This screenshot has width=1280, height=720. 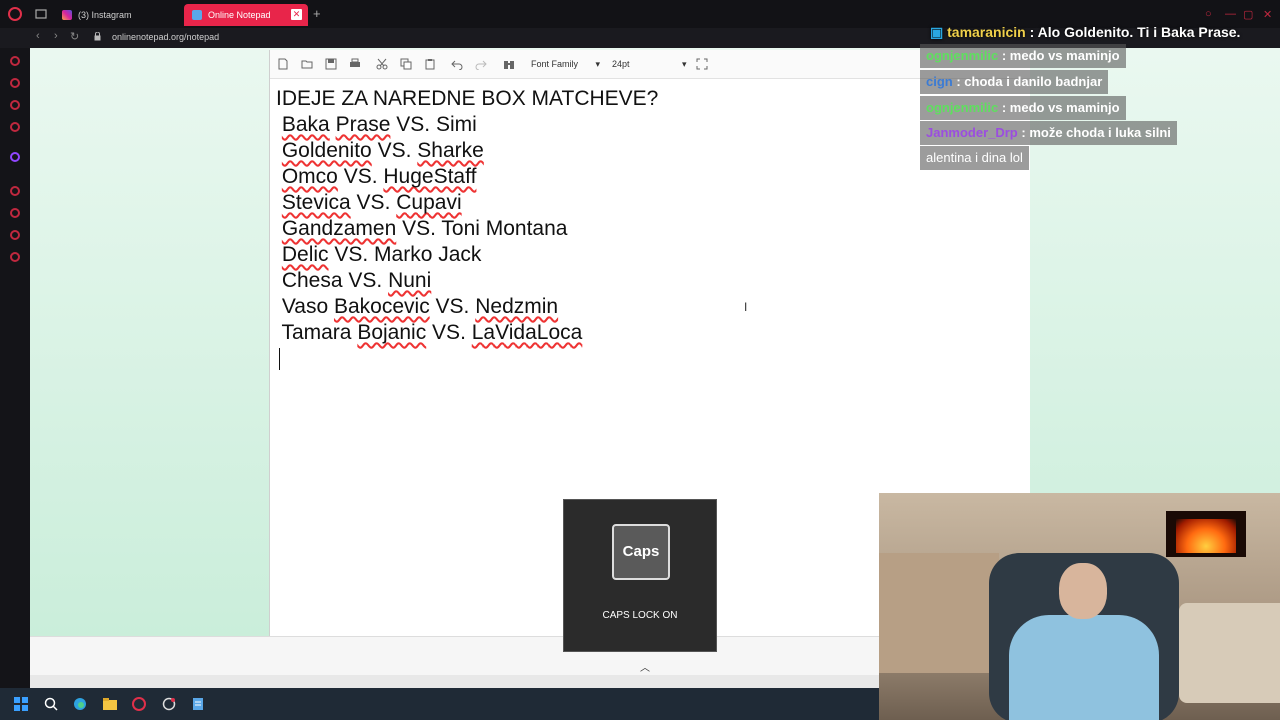 I want to click on text-line: Gandzamen VS. Toni Montana, so click(x=424, y=228).